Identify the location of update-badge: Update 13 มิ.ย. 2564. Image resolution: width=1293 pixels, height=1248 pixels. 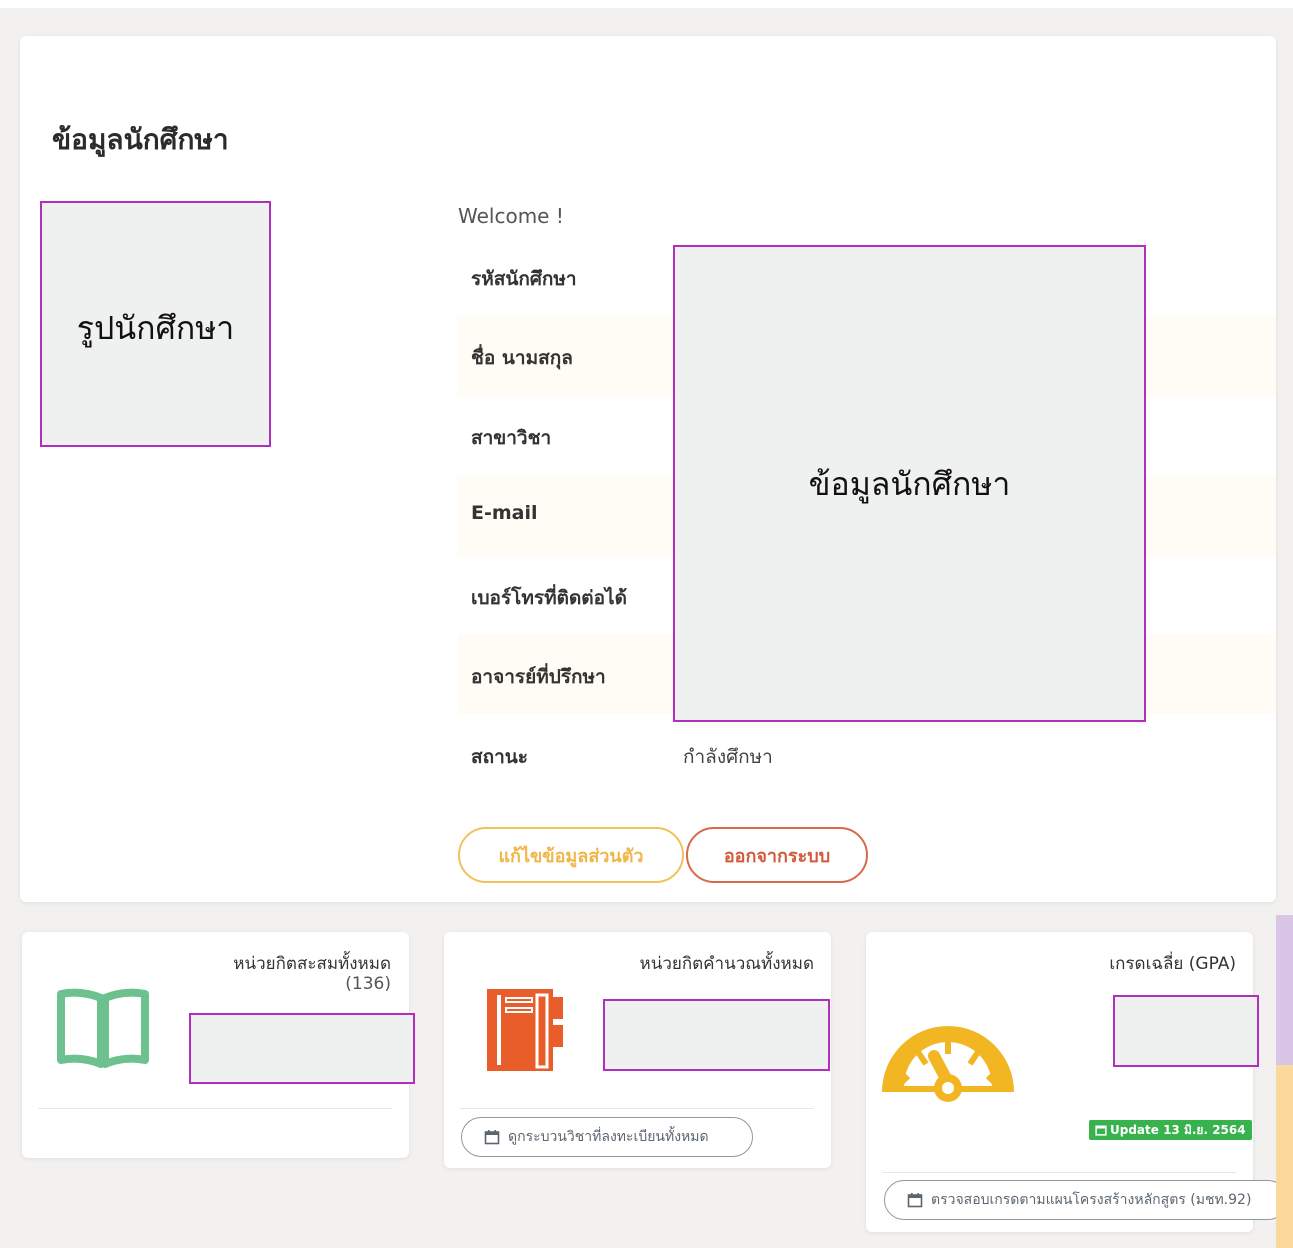
(1170, 1130).